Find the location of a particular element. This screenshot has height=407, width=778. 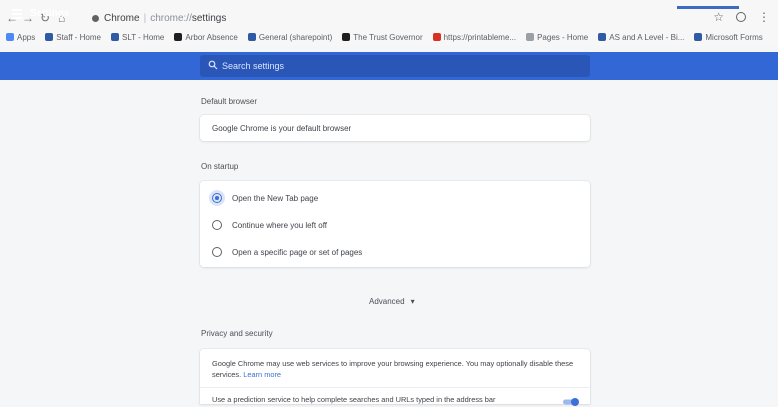

radio-specific-pages is located at coordinates (217, 252).